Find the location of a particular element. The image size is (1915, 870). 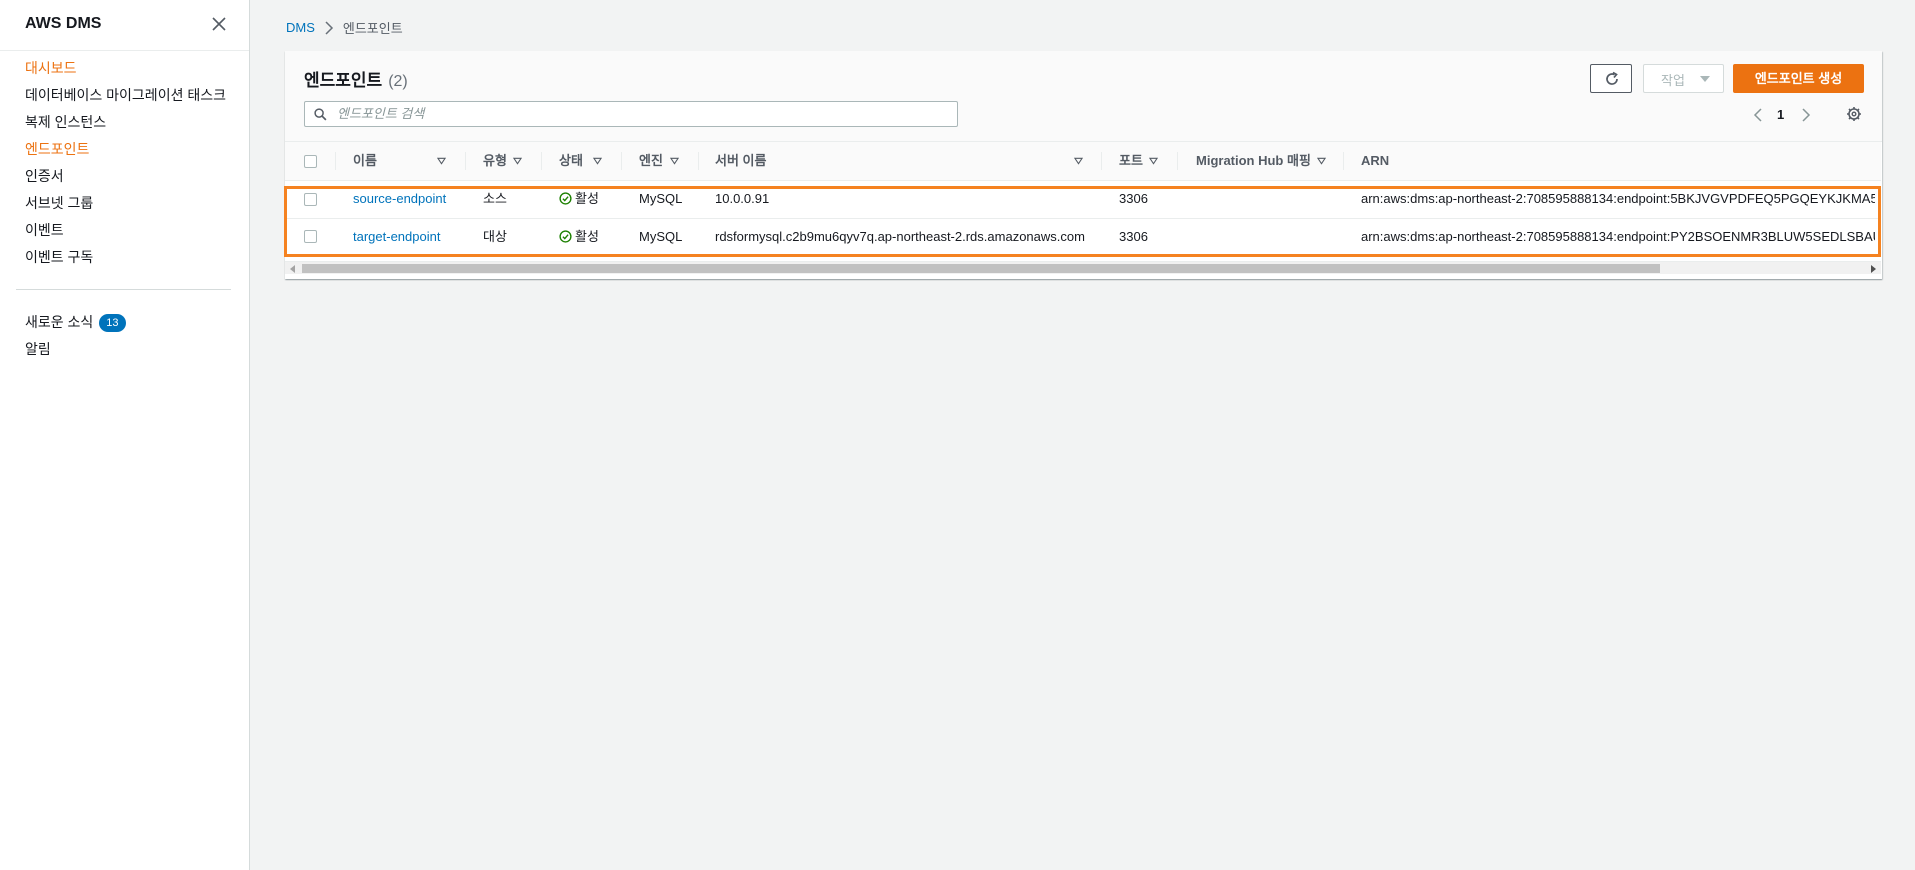

endpoint-server-name: 10.0.0.91 is located at coordinates (742, 198).